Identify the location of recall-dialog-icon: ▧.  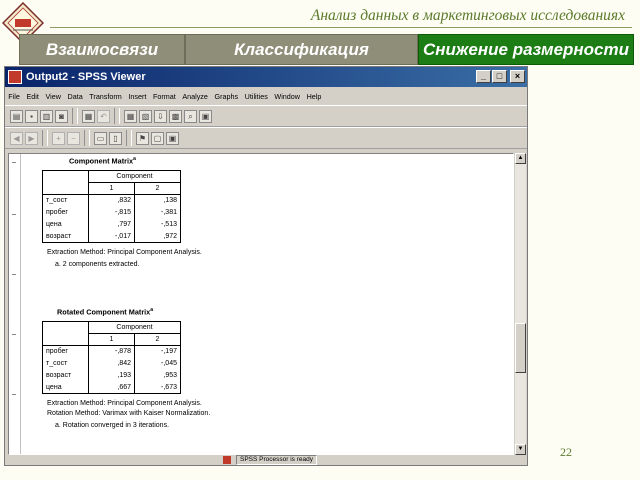
(145, 116).